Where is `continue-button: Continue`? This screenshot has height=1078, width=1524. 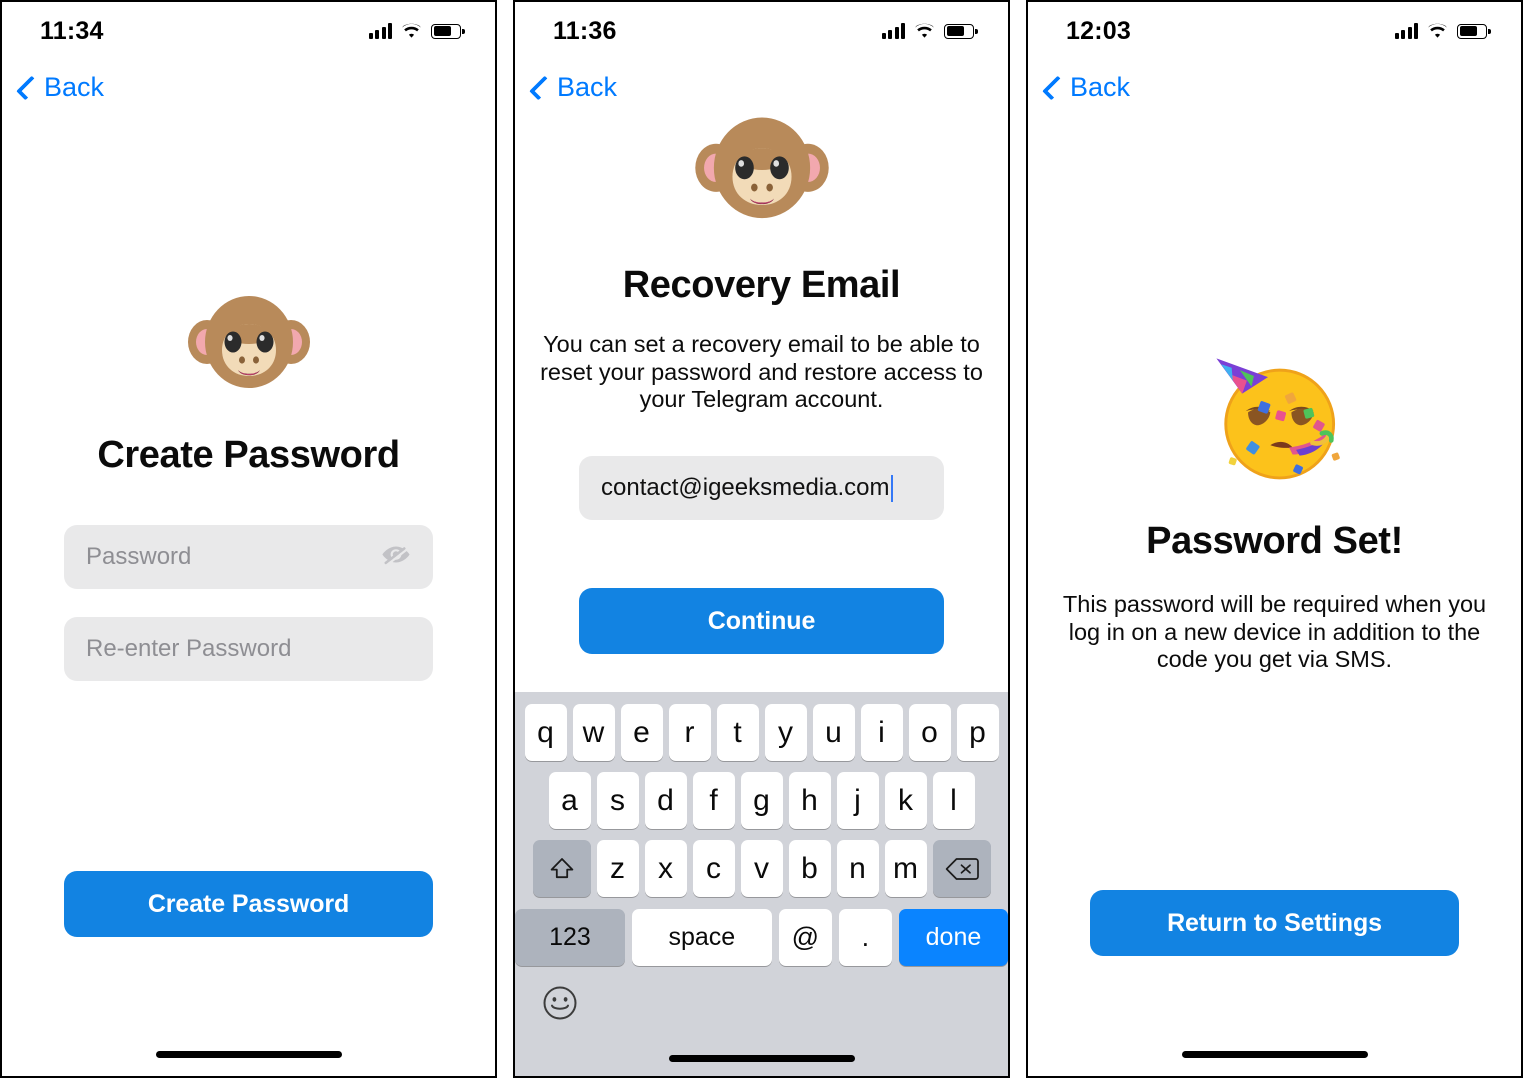
continue-button: Continue is located at coordinates (761, 621).